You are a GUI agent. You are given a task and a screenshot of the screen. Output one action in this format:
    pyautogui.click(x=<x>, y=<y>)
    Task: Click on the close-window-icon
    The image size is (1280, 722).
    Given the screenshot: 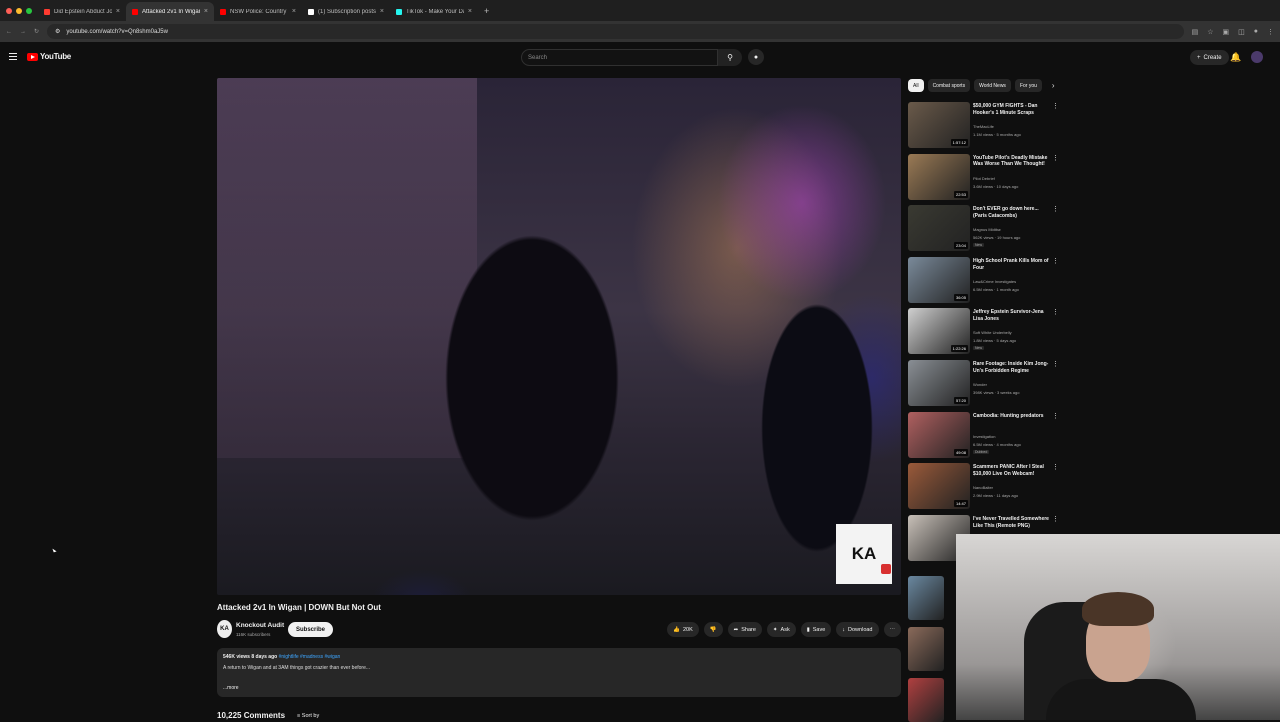 What is the action you would take?
    pyautogui.click(x=9, y=11)
    